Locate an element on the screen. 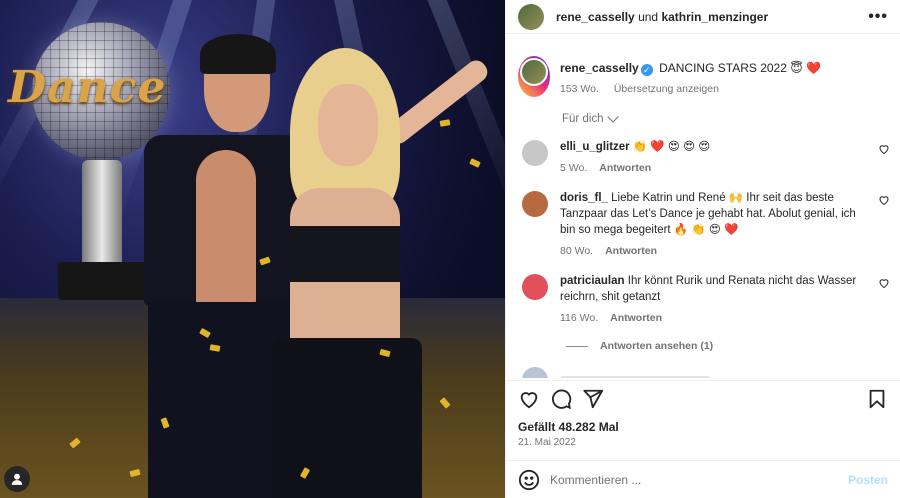 This screenshot has width=900, height=498. caption-text: DANCING STARS 2022 😇 ❤️ is located at coordinates (740, 68).